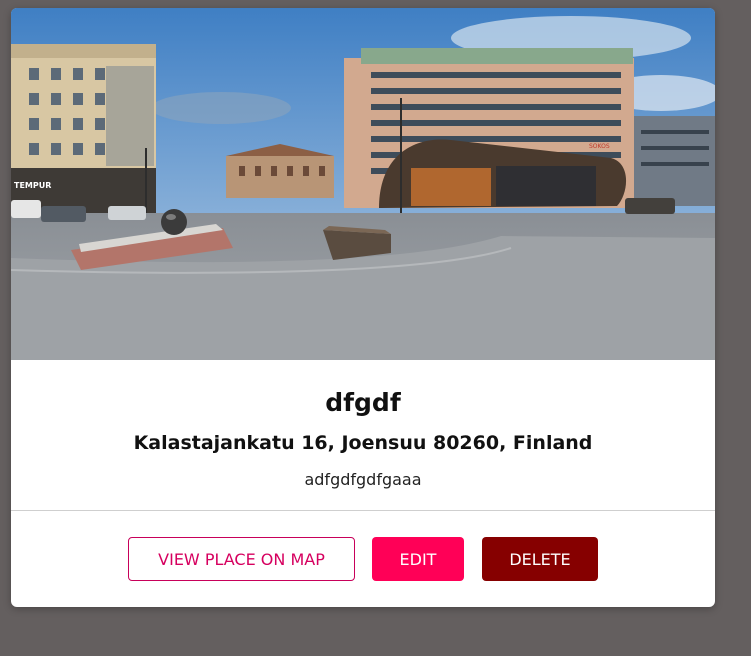 Image resolution: width=751 pixels, height=656 pixels. What do you see at coordinates (540, 559) in the screenshot?
I see `delete-button: DELETE` at bounding box center [540, 559].